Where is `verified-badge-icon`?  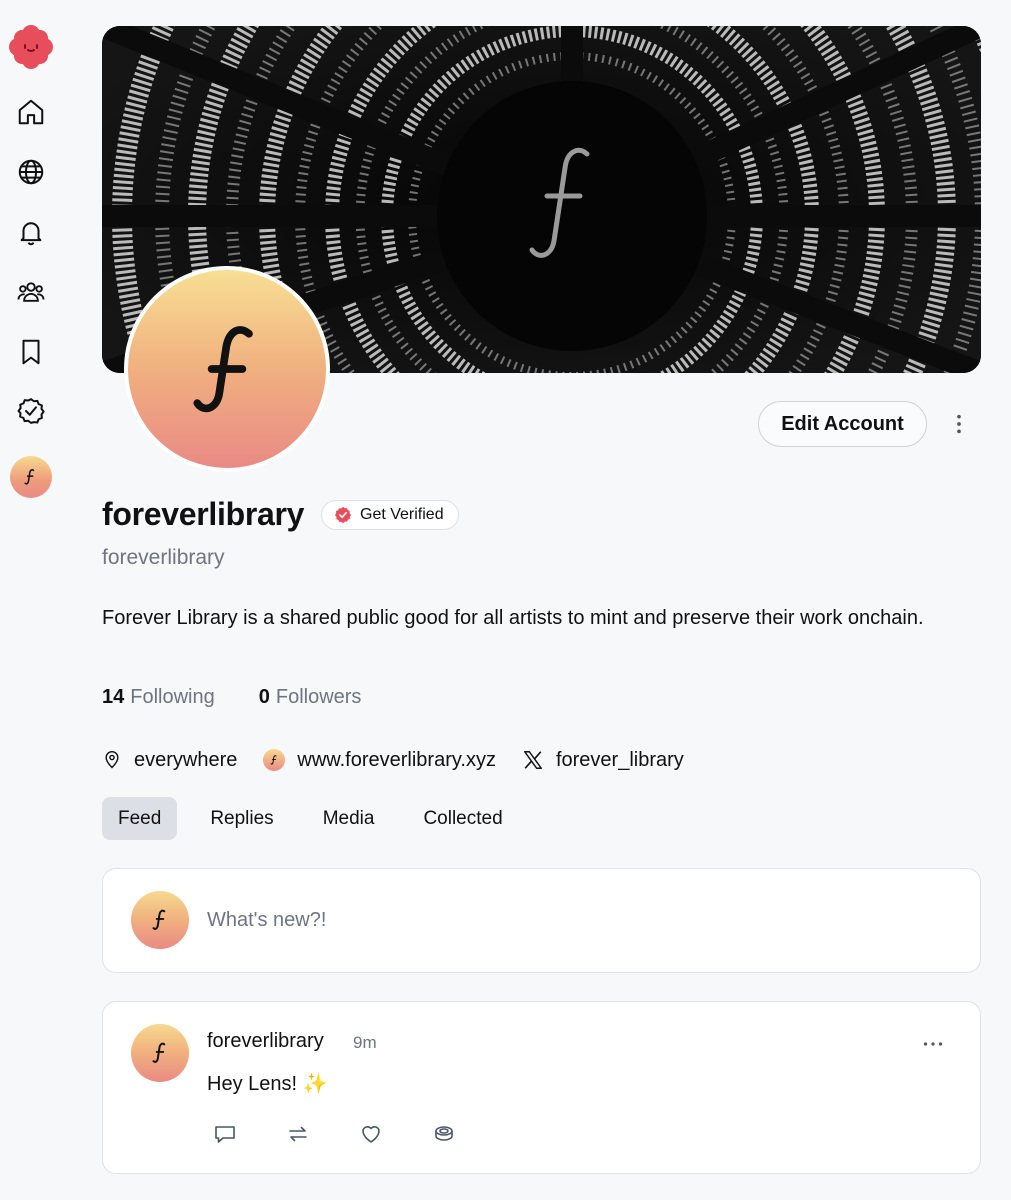
verified-badge-icon is located at coordinates (343, 515).